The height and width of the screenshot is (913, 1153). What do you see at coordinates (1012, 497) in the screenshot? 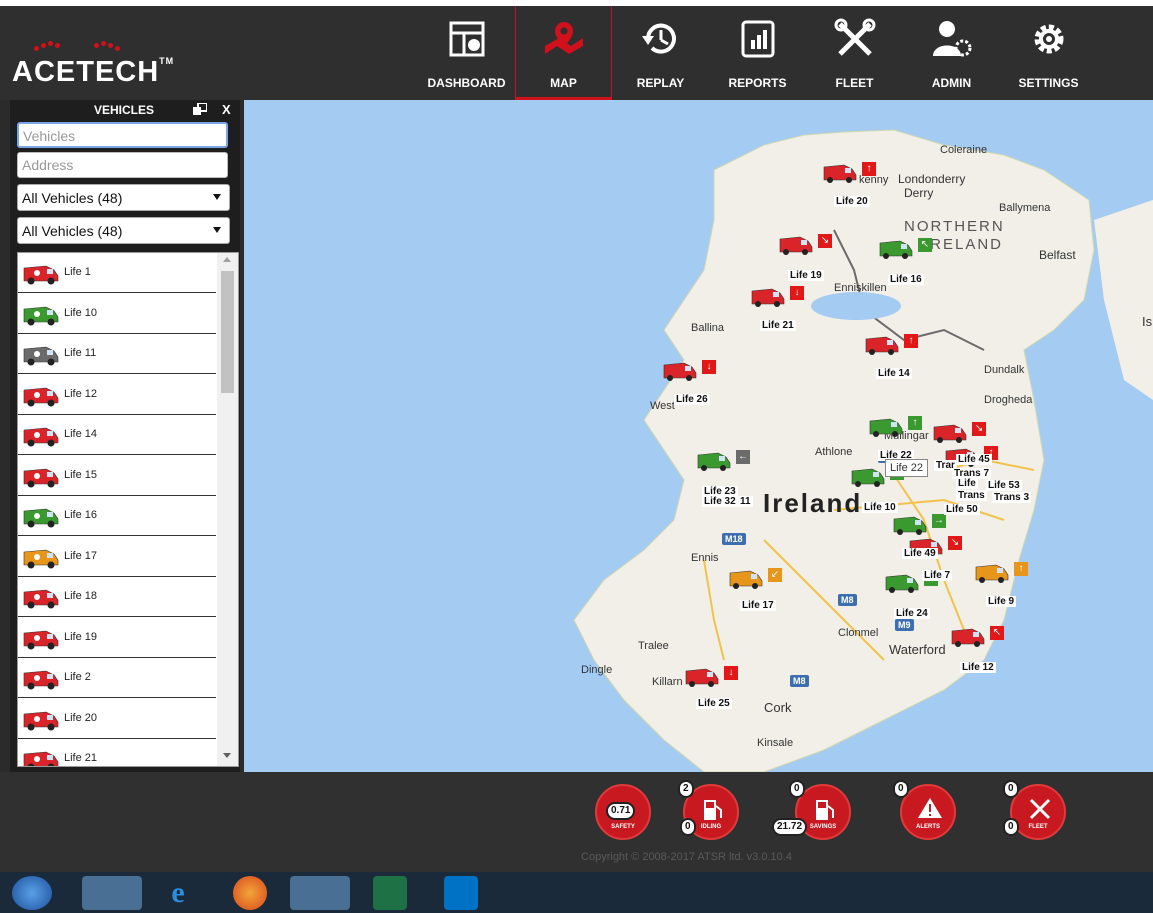
I see `vehicle-label: Trans 3` at bounding box center [1012, 497].